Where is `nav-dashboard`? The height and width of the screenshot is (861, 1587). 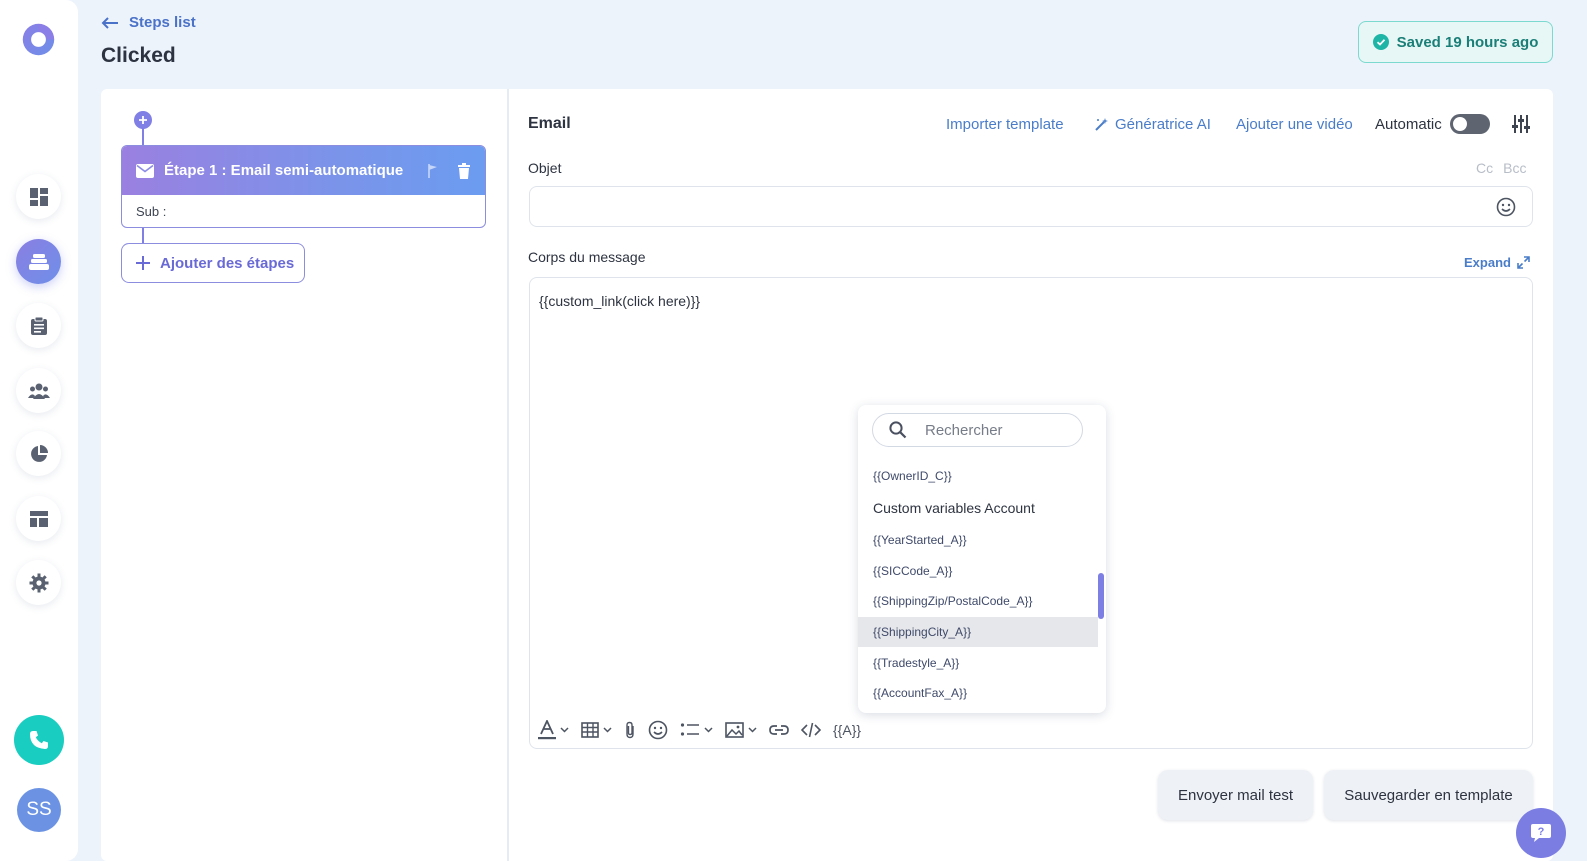
nav-dashboard is located at coordinates (38, 196).